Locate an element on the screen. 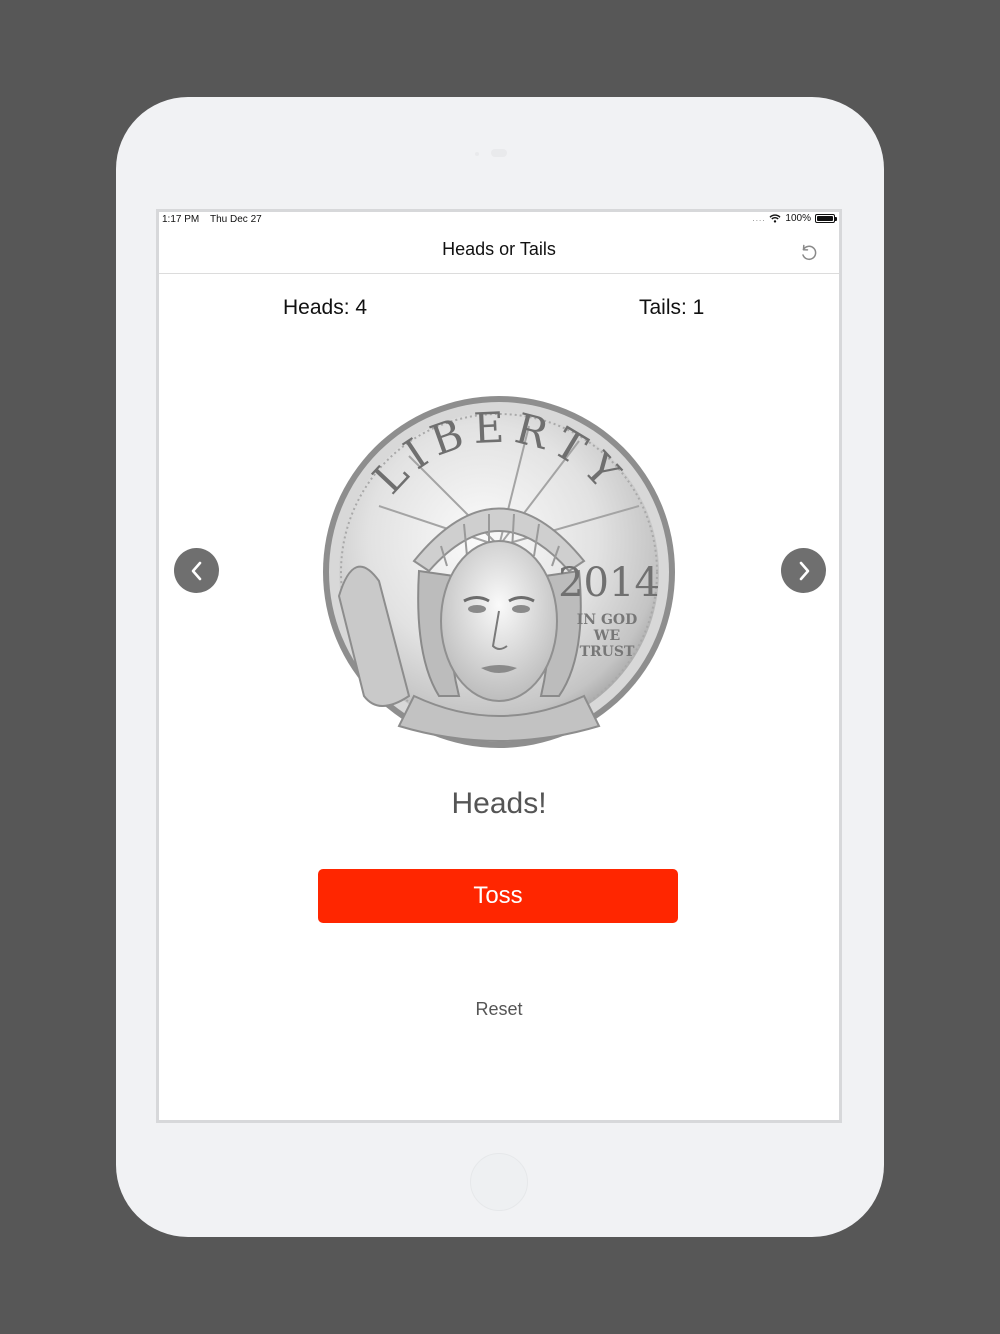 The height and width of the screenshot is (1334, 1000). battery-icon is located at coordinates (826, 218).